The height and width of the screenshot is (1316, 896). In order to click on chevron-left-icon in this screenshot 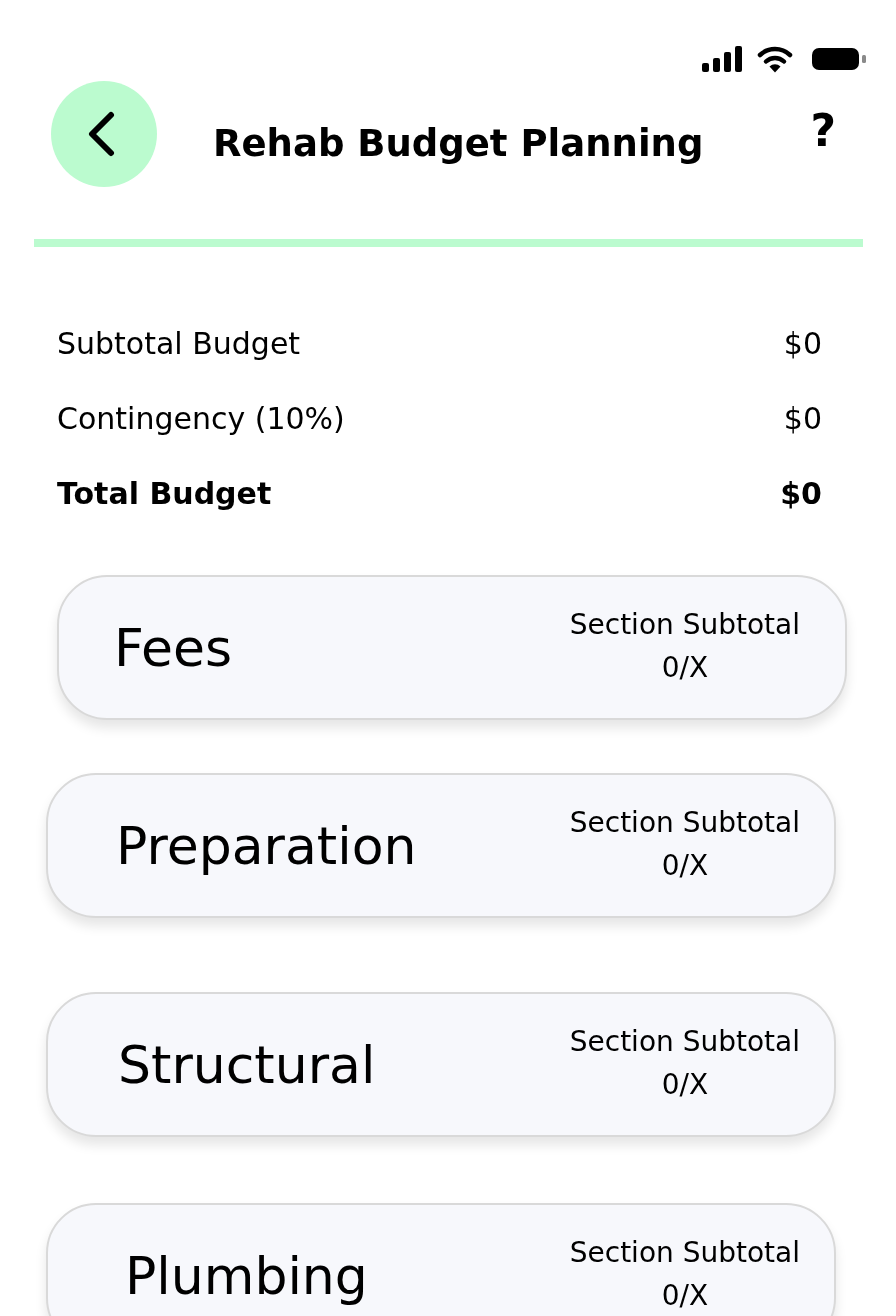, I will do `click(101, 134)`.